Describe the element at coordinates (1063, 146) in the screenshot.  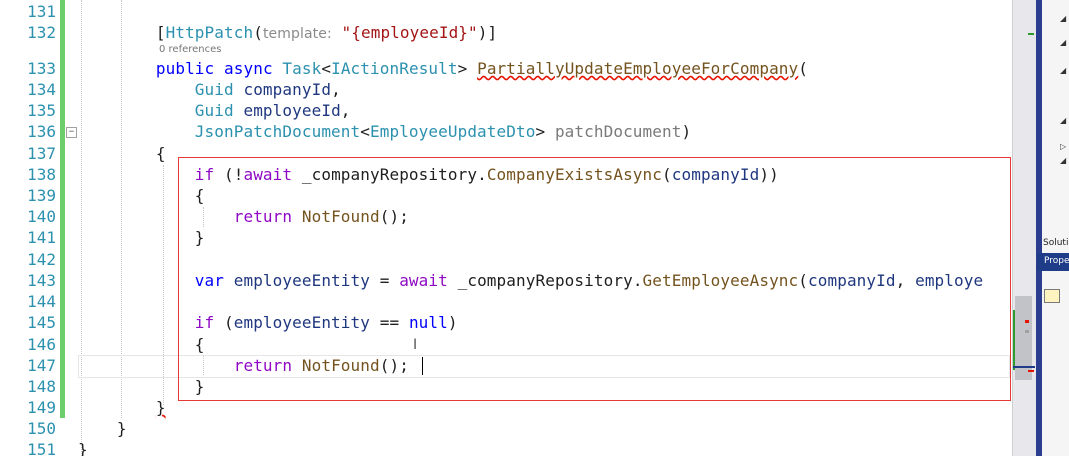
I see `tree-arrow-icon: ▷` at that location.